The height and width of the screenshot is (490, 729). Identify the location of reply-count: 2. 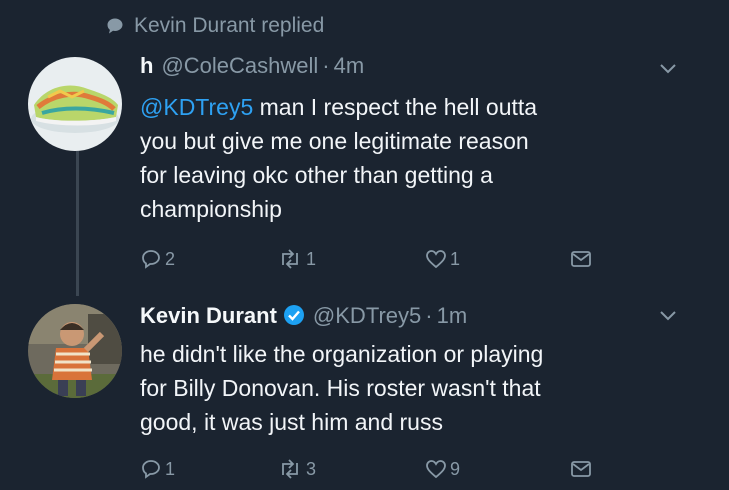
(170, 258).